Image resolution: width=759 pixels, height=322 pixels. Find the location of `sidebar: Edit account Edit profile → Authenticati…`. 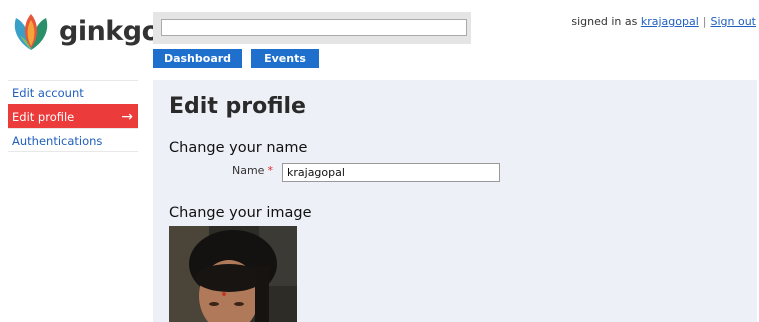

sidebar: Edit account Edit profile → Authenticati… is located at coordinates (73, 116).